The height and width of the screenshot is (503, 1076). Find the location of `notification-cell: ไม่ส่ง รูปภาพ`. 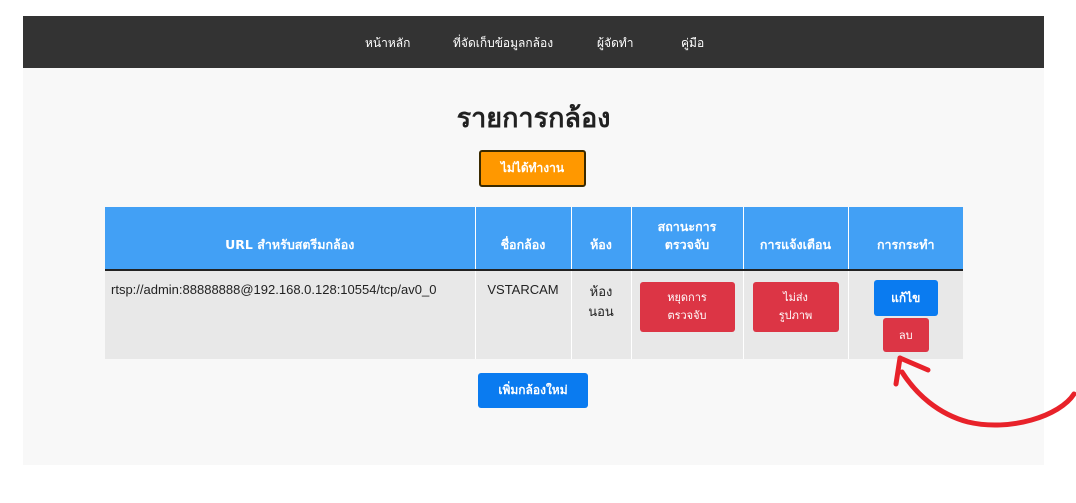

notification-cell: ไม่ส่ง รูปภาพ is located at coordinates (796, 314).